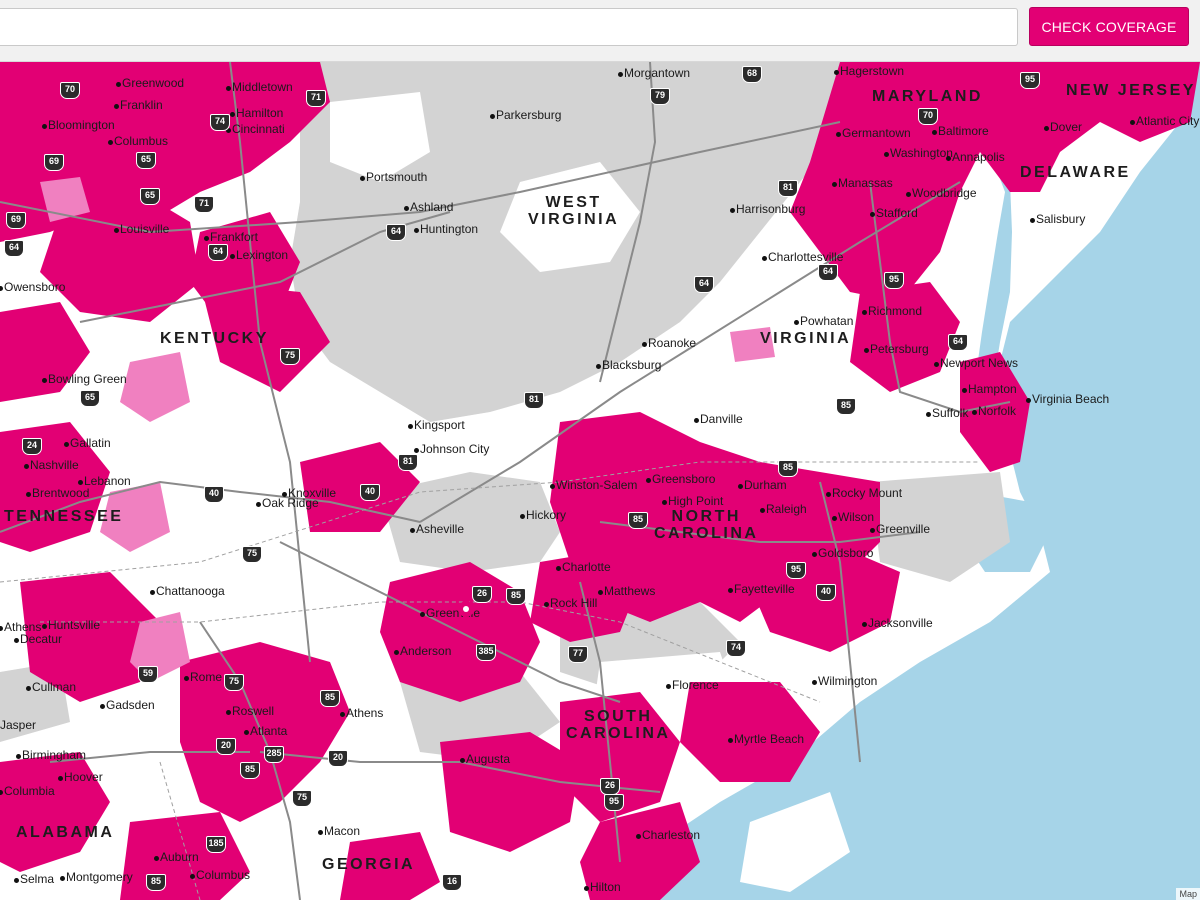 The width and height of the screenshot is (1200, 900). Describe the element at coordinates (274, 754) in the screenshot. I see `interstate-shield: 285` at that location.